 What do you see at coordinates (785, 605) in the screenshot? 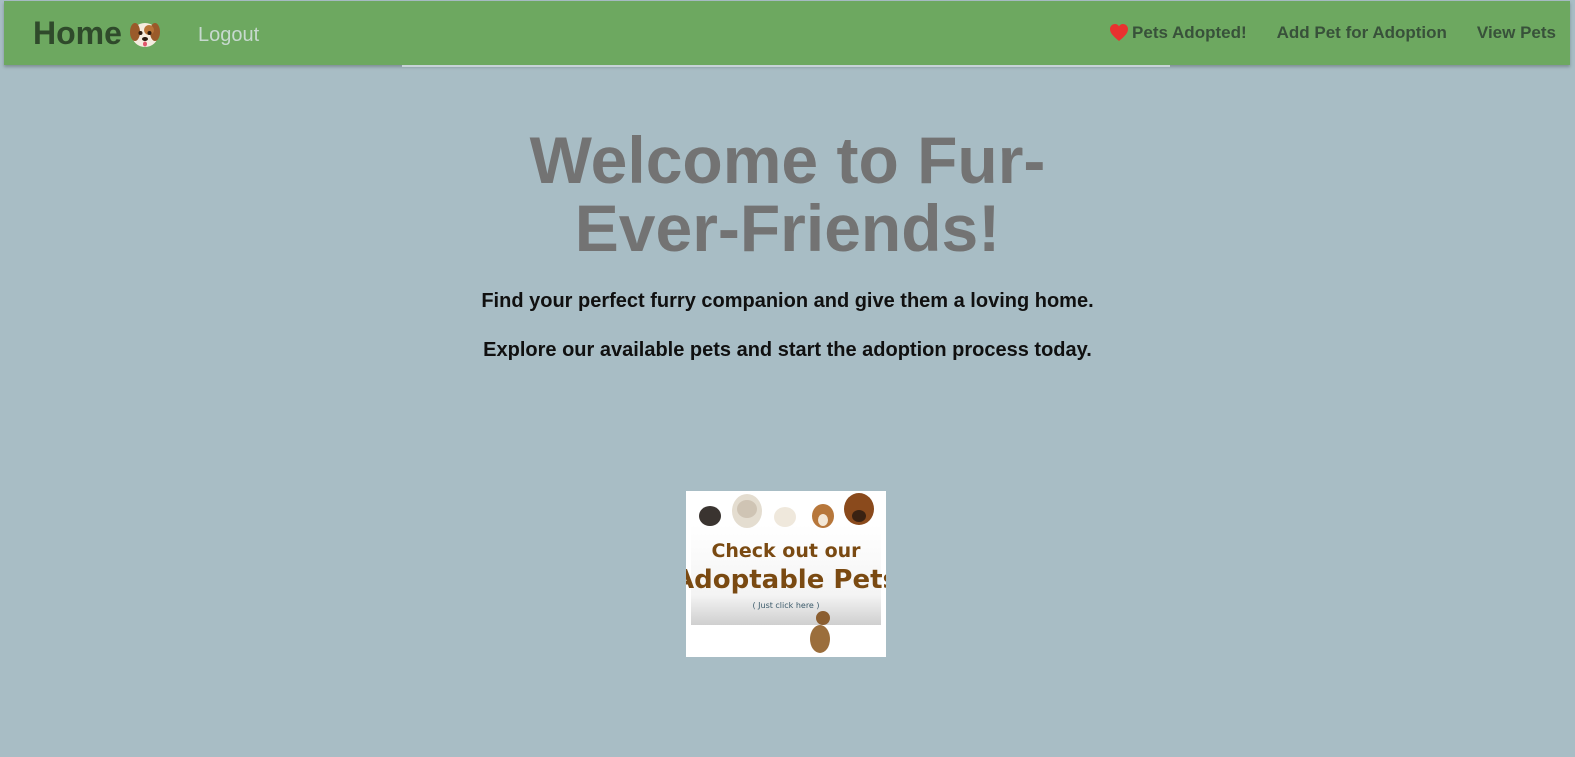
I see `promo-line-3: ( Just click here )` at bounding box center [785, 605].